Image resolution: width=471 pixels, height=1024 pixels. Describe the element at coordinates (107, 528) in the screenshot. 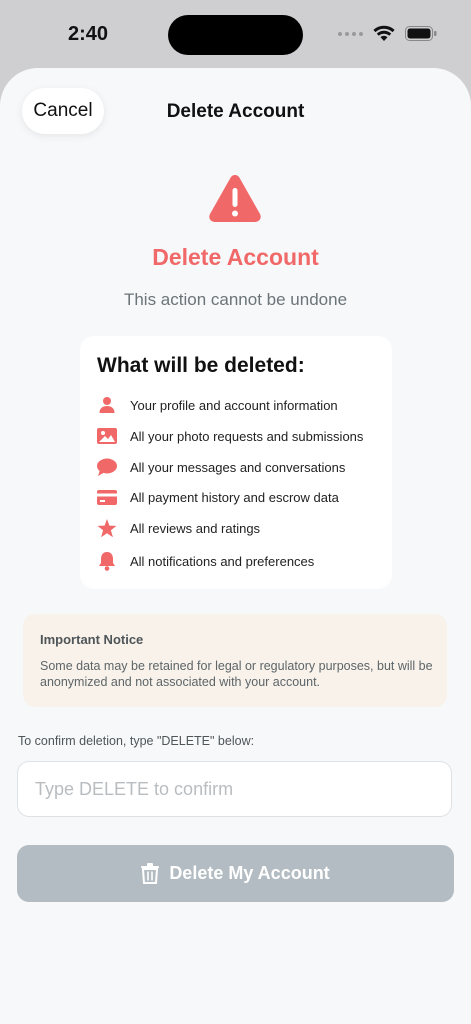

I see `star-icon` at that location.